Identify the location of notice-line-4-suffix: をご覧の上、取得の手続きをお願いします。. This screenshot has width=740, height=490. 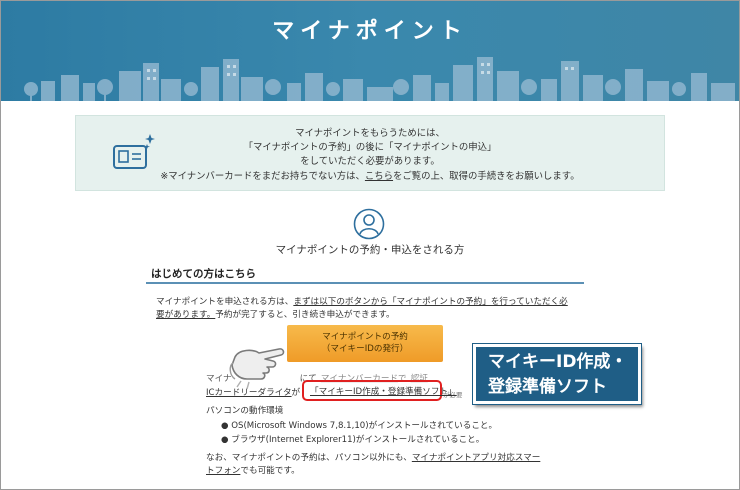
(486, 176).